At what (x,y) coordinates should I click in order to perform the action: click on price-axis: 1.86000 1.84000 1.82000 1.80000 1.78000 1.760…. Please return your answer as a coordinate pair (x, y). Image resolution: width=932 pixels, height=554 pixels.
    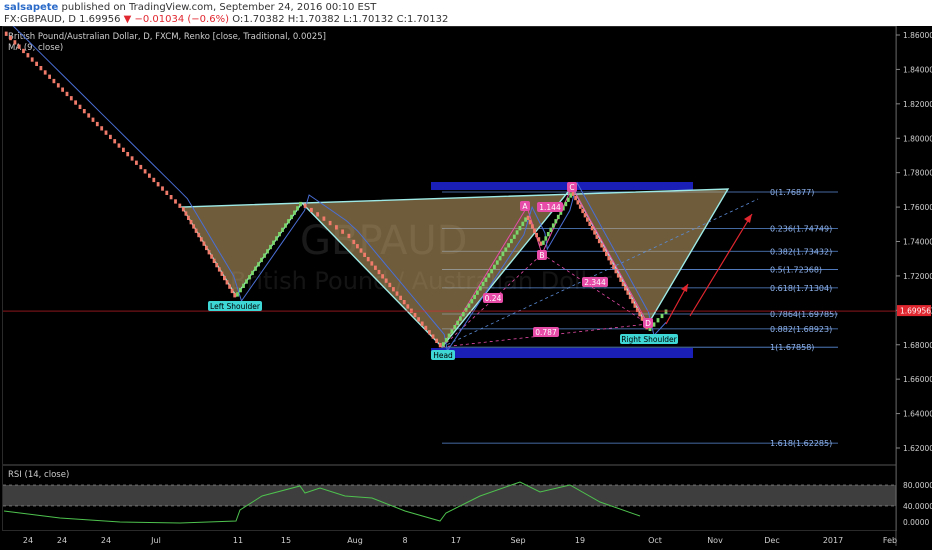
    Looking at the image, I should click on (914, 242).